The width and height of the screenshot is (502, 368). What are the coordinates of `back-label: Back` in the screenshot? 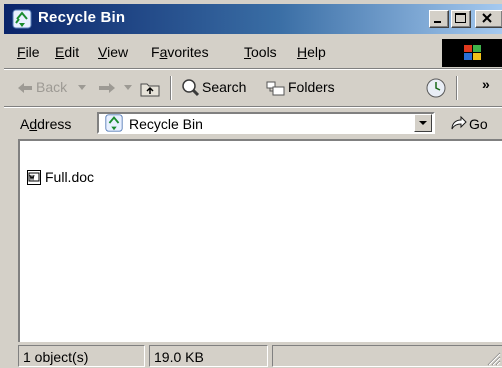 It's located at (52, 87).